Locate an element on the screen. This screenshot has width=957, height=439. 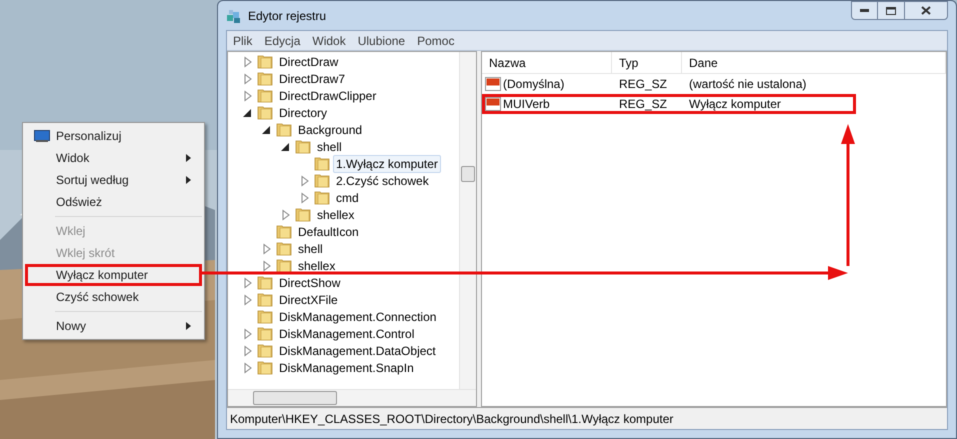
close-icon is located at coordinates (926, 10).